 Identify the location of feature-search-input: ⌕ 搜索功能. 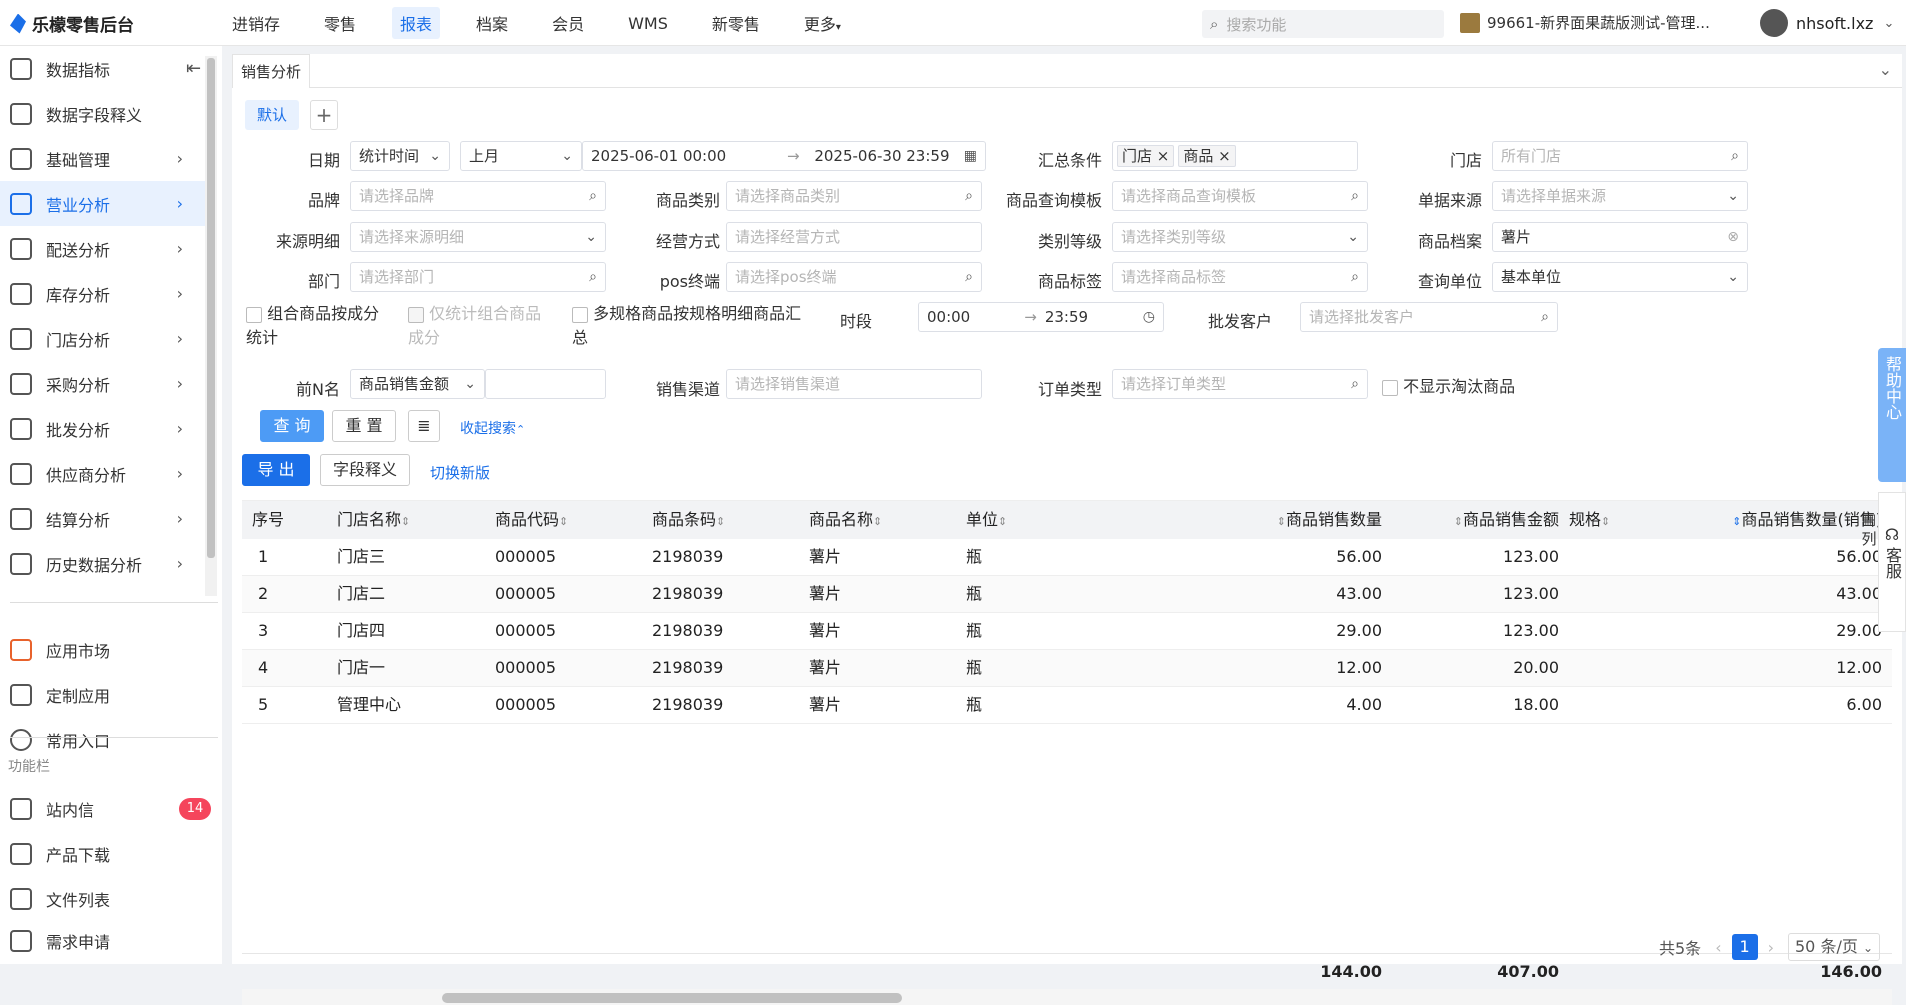
(1323, 24).